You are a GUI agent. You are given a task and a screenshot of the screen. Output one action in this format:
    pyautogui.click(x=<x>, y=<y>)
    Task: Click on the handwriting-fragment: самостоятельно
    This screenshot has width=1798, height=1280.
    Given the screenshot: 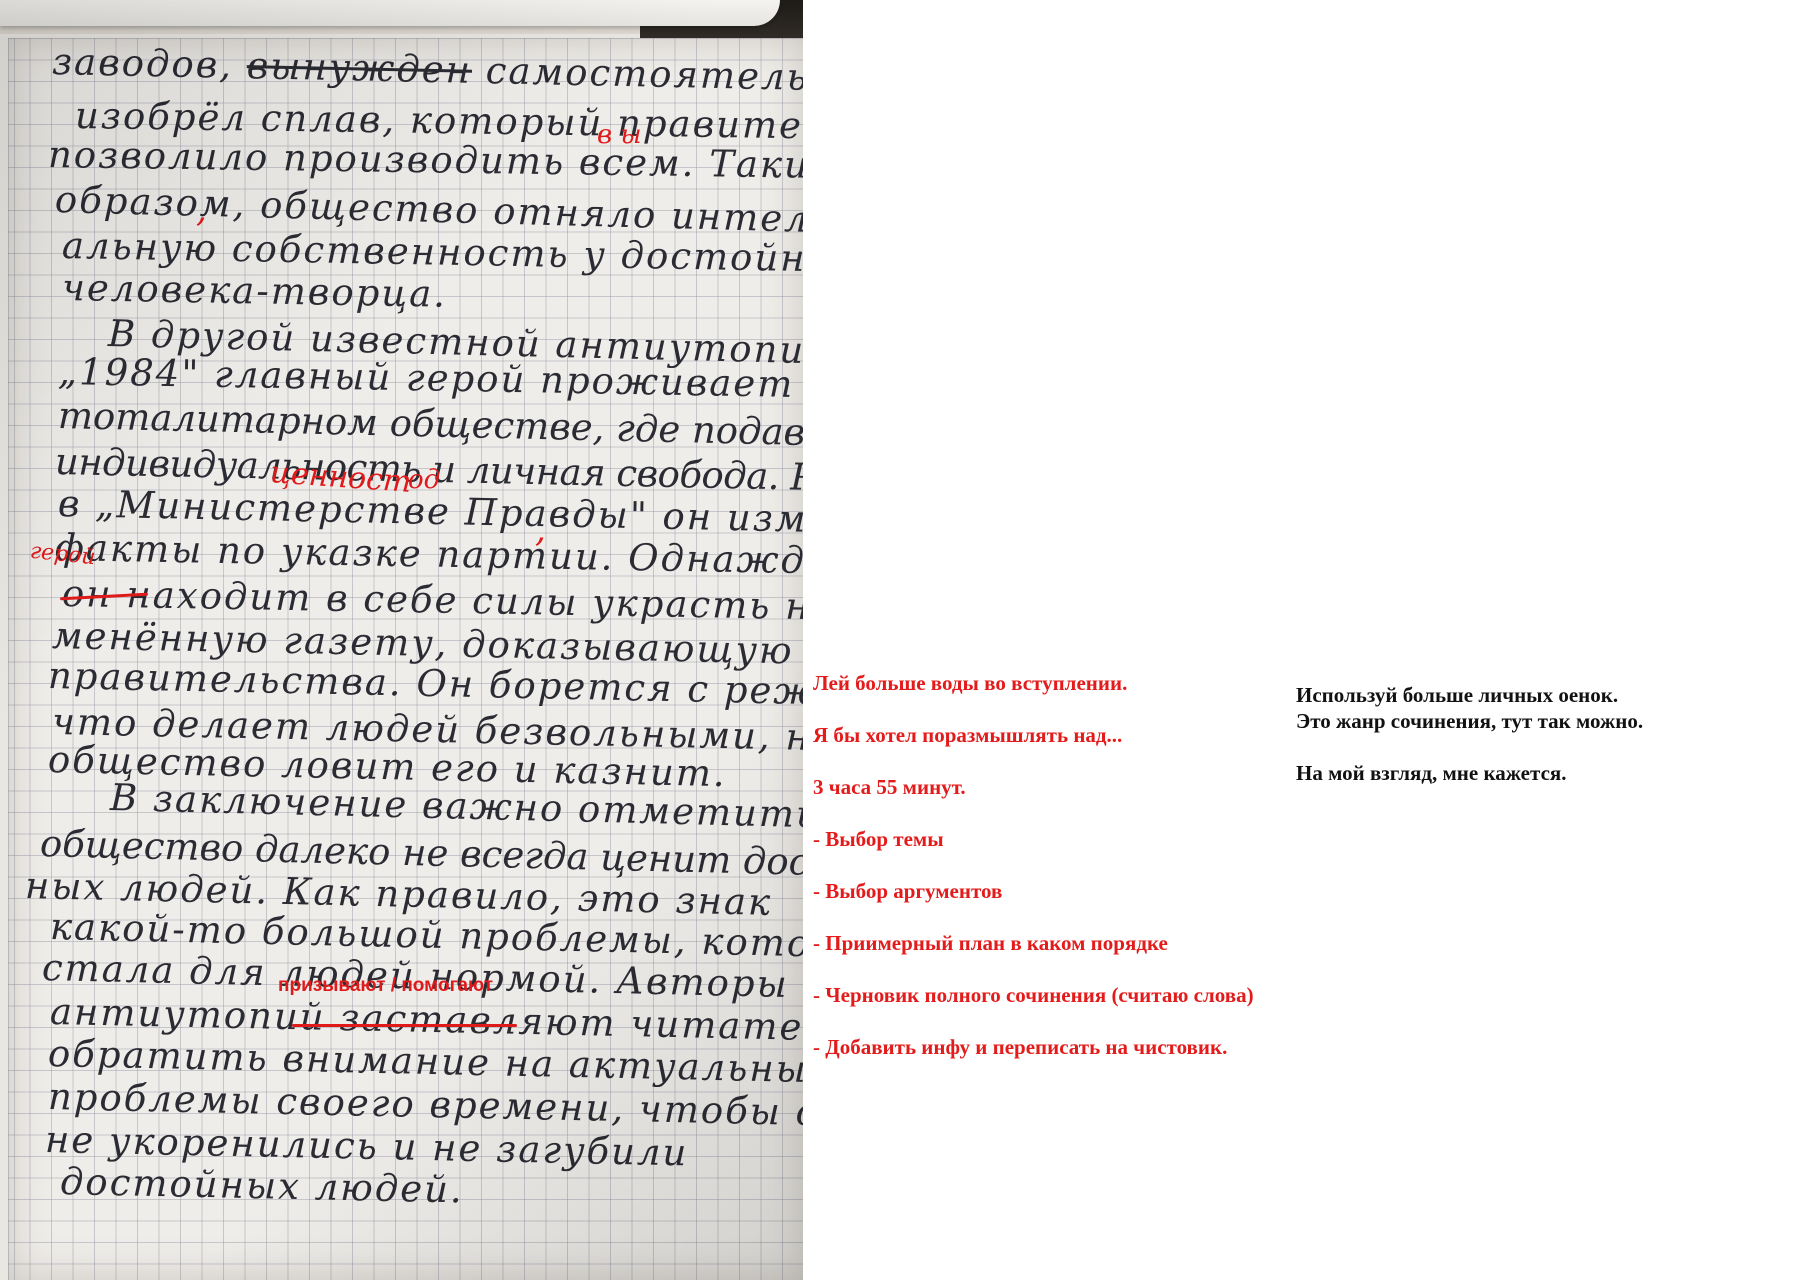 What is the action you would take?
    pyautogui.click(x=644, y=74)
    